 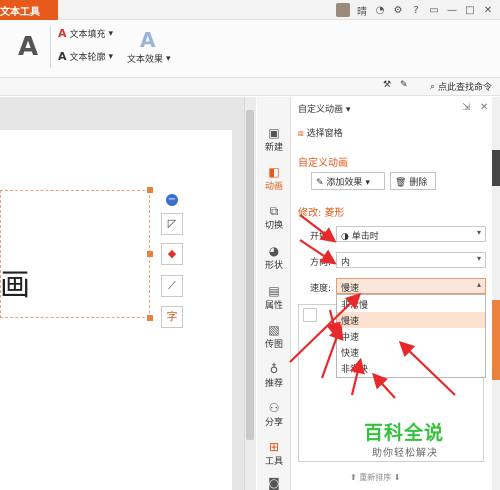 I want to click on tools-icon: ⊞, so click(x=274, y=447).